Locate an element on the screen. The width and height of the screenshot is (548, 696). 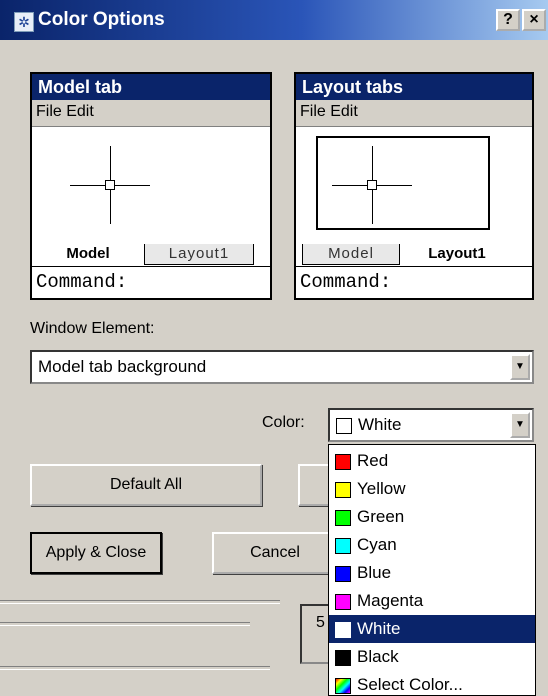
cancel-button: Cancel is located at coordinates (275, 553).